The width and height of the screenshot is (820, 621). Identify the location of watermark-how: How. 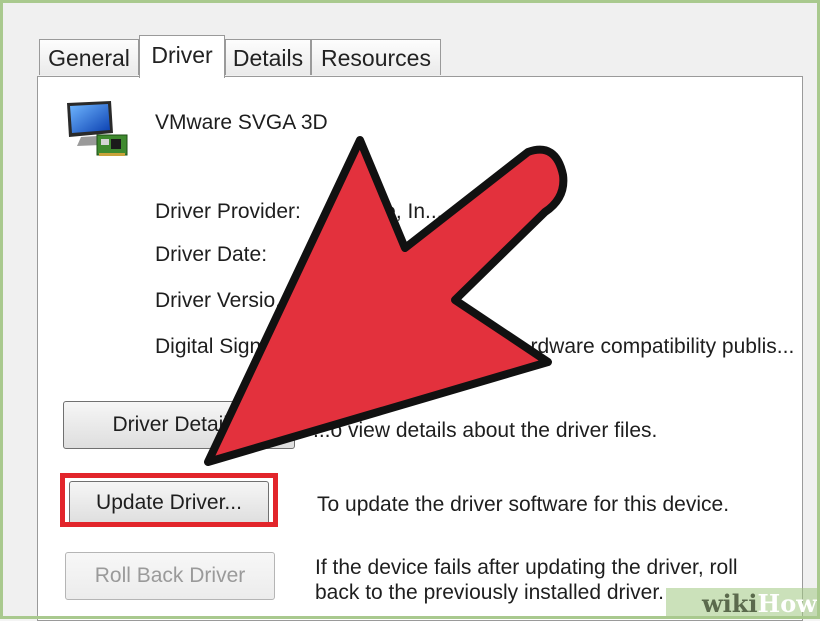
(787, 603).